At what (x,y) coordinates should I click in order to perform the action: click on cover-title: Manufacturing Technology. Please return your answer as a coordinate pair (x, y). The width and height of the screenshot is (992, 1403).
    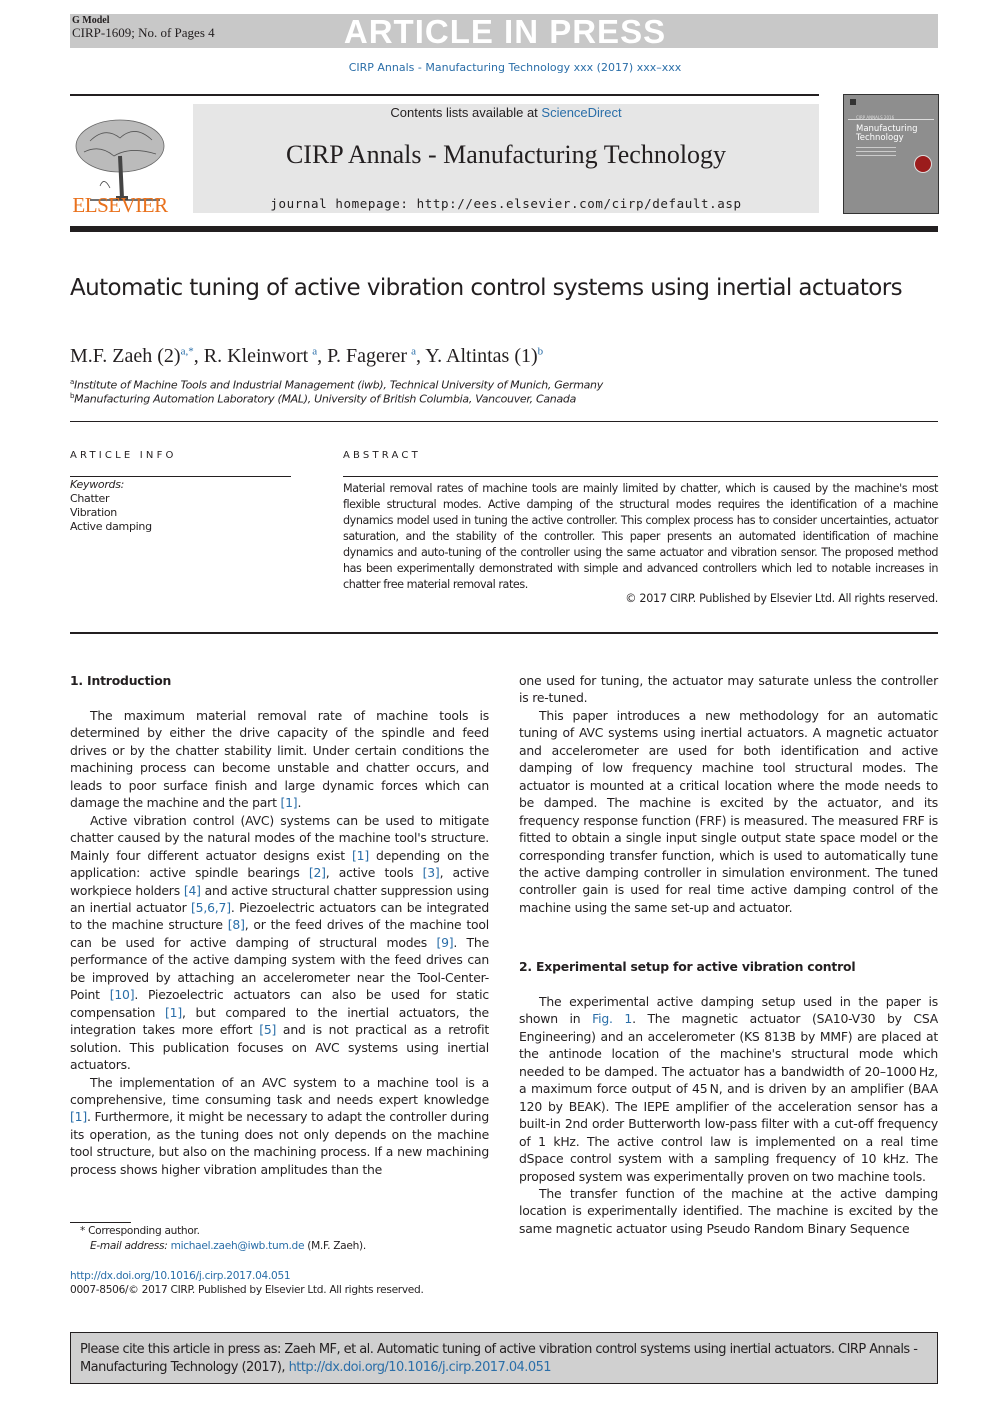
    Looking at the image, I should click on (887, 134).